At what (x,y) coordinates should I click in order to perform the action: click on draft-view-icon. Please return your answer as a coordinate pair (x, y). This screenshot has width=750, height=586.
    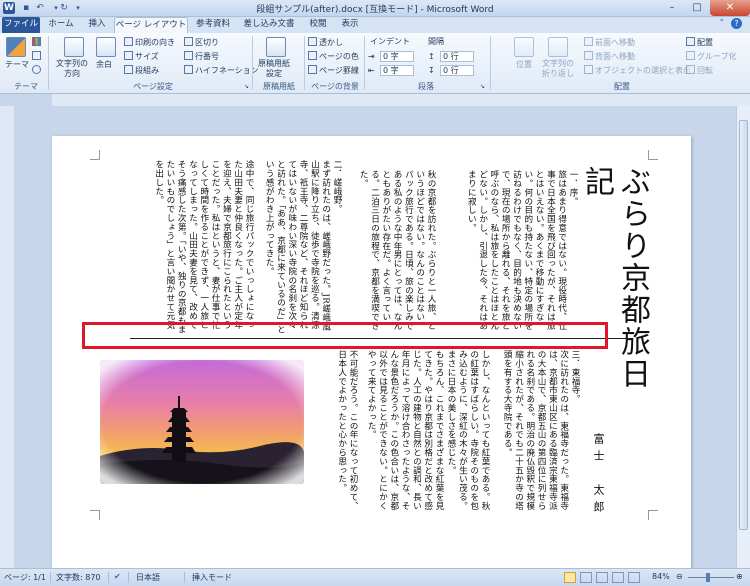
    Looking at the image, I should click on (634, 577).